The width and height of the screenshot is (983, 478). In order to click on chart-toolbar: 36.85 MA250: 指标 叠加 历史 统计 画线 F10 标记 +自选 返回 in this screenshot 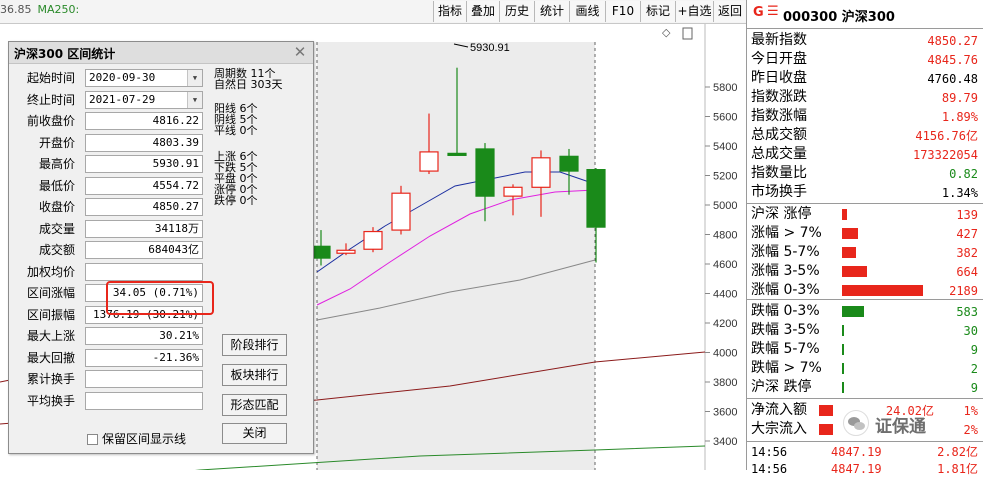, I will do `click(373, 12)`.